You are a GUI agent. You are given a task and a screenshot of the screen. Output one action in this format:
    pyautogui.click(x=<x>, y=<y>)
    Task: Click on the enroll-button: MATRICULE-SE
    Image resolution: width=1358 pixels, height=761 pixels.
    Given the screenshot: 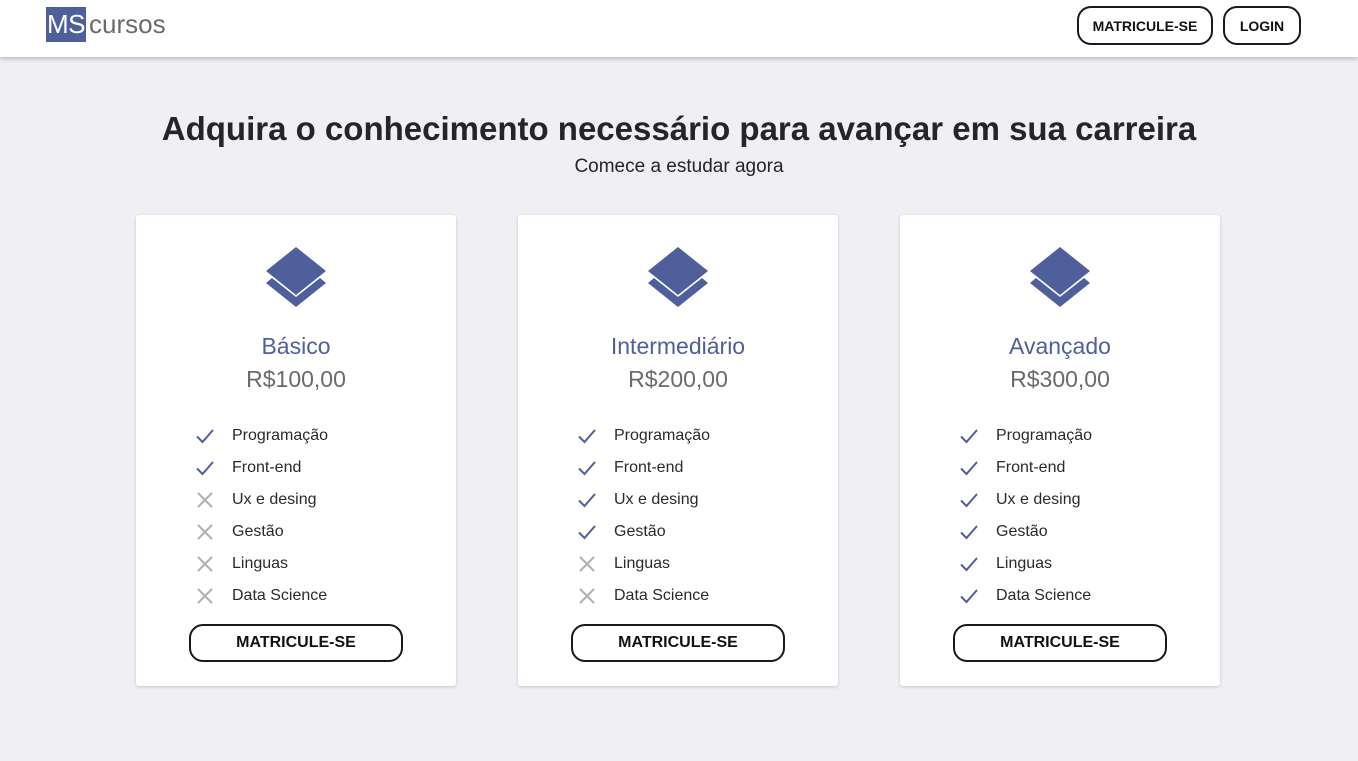 What is the action you would take?
    pyautogui.click(x=1145, y=25)
    